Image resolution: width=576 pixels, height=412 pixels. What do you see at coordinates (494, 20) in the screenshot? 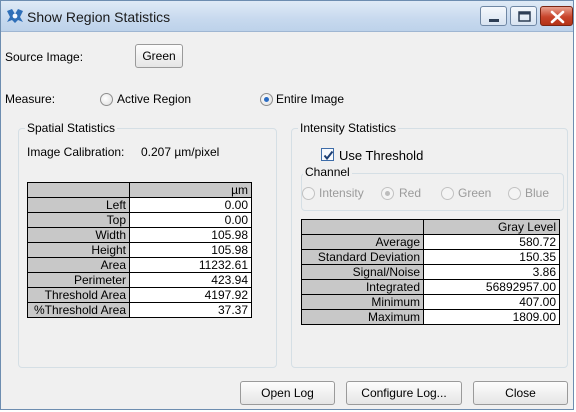
I see `minimize-icon` at bounding box center [494, 20].